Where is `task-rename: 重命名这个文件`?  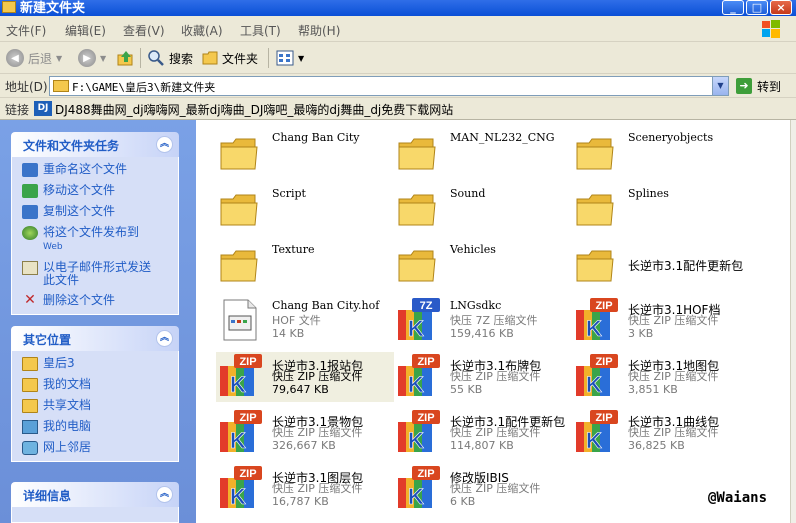
task-rename: 重命名这个文件 is located at coordinates (100, 170).